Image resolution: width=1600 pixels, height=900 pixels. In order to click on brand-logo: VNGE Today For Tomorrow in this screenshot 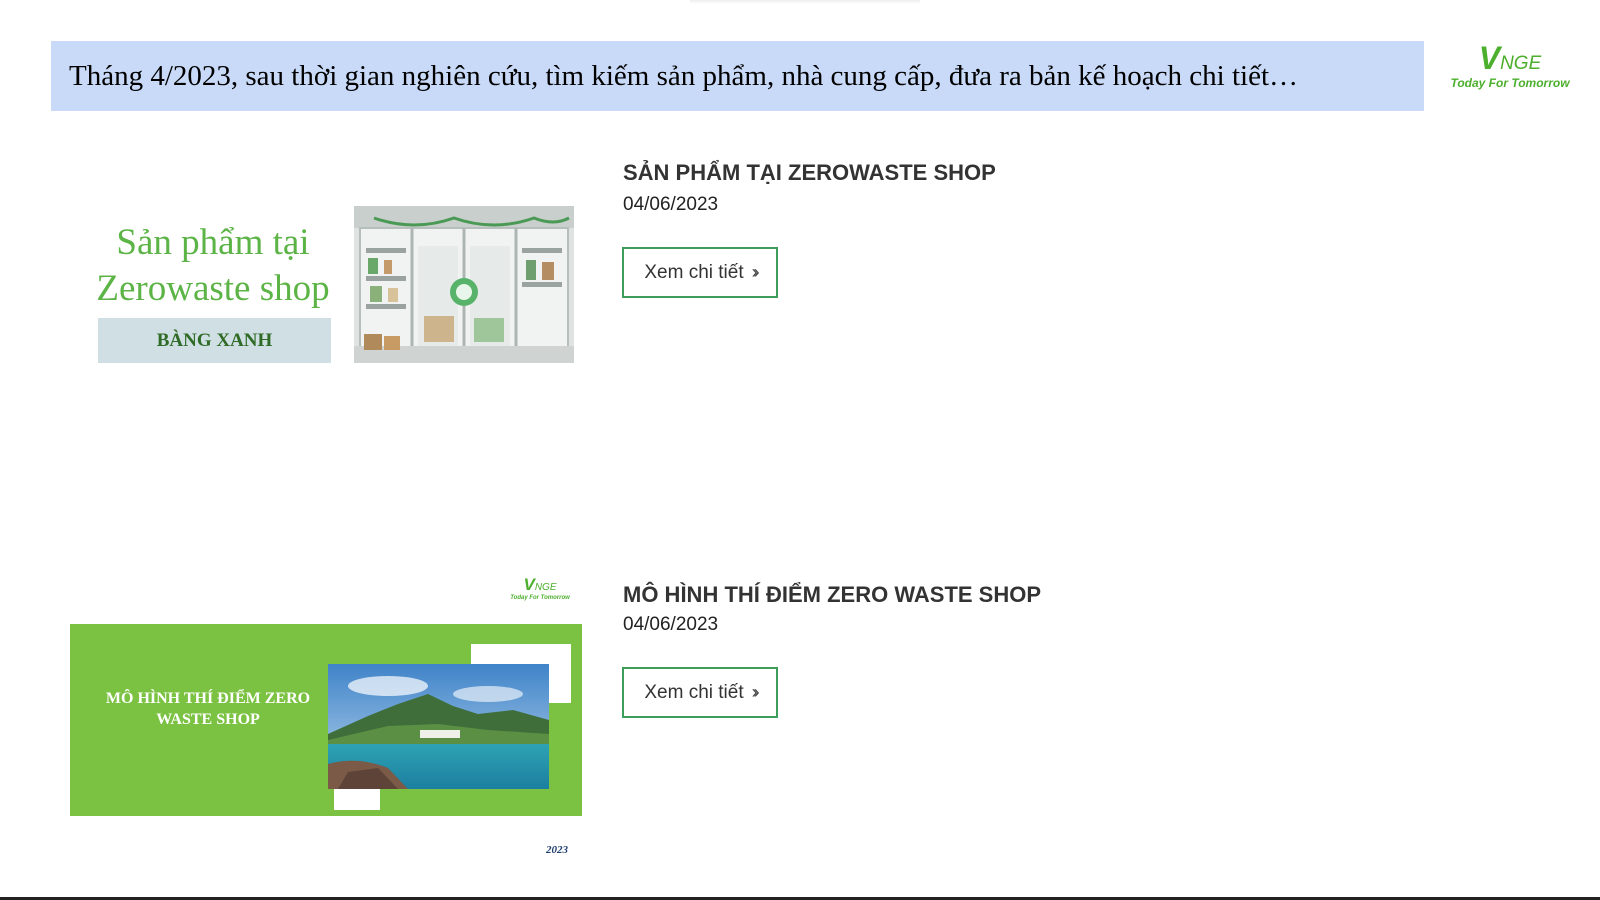, I will do `click(1510, 66)`.